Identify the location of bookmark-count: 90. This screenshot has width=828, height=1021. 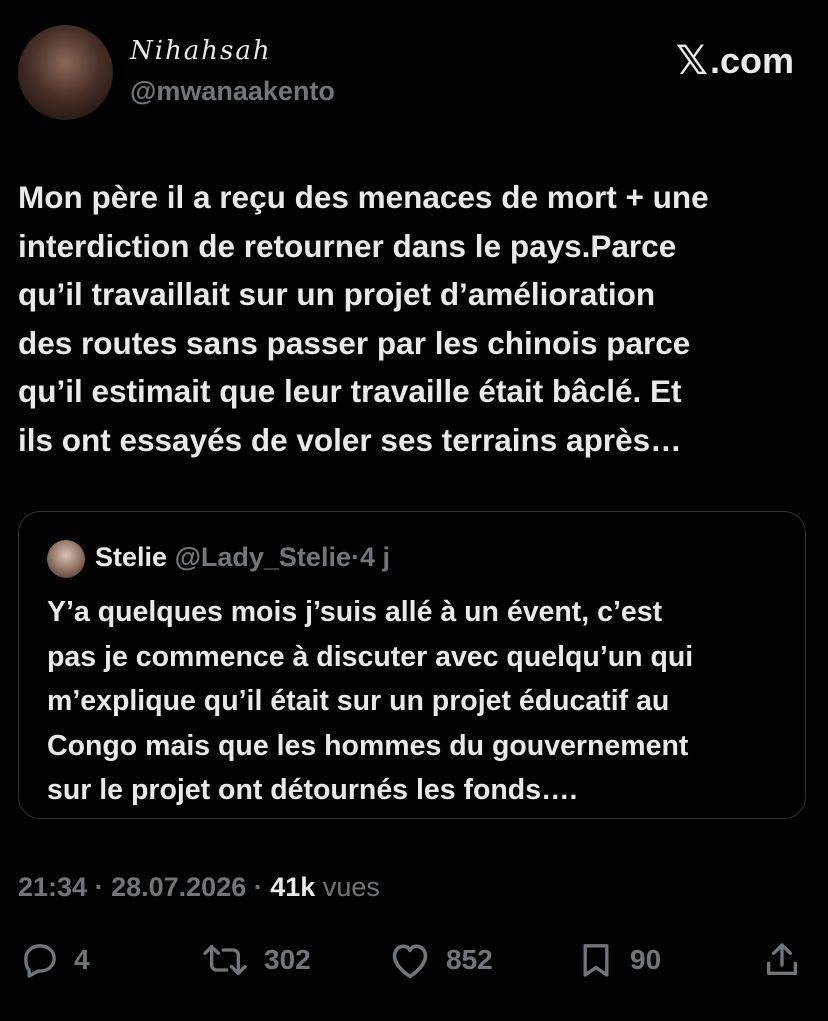
(646, 959).